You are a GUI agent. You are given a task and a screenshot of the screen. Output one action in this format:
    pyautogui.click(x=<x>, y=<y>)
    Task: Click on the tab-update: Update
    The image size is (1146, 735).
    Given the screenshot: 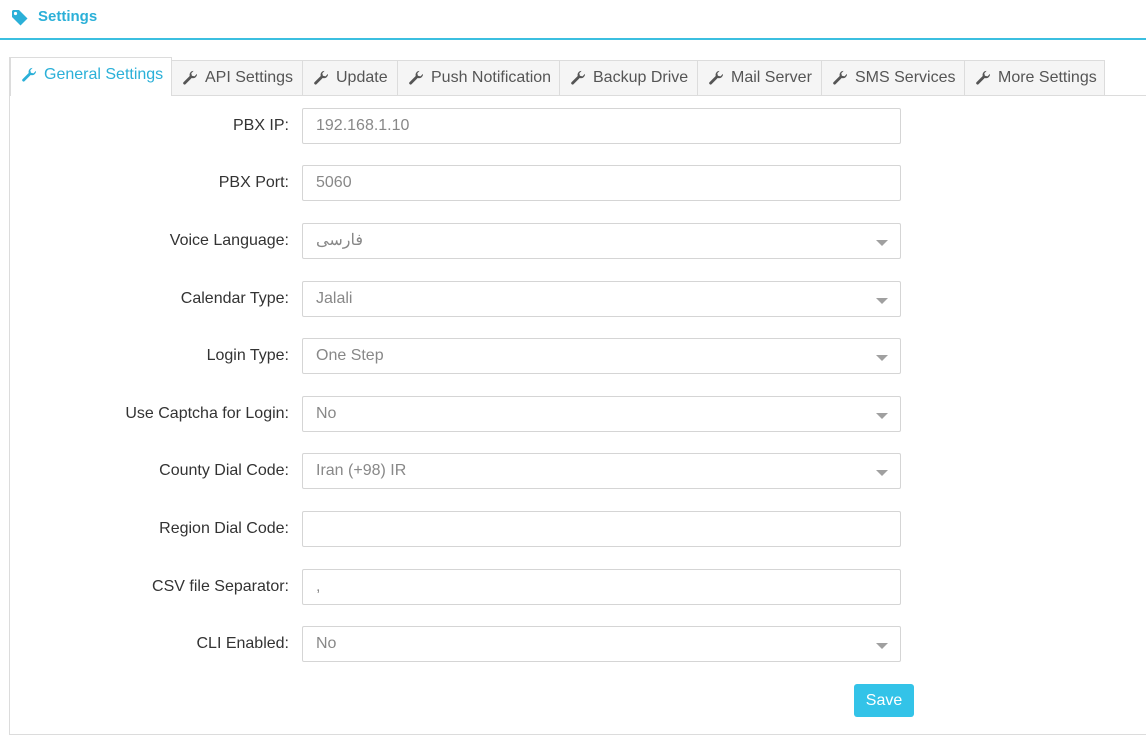 What is the action you would take?
    pyautogui.click(x=350, y=77)
    